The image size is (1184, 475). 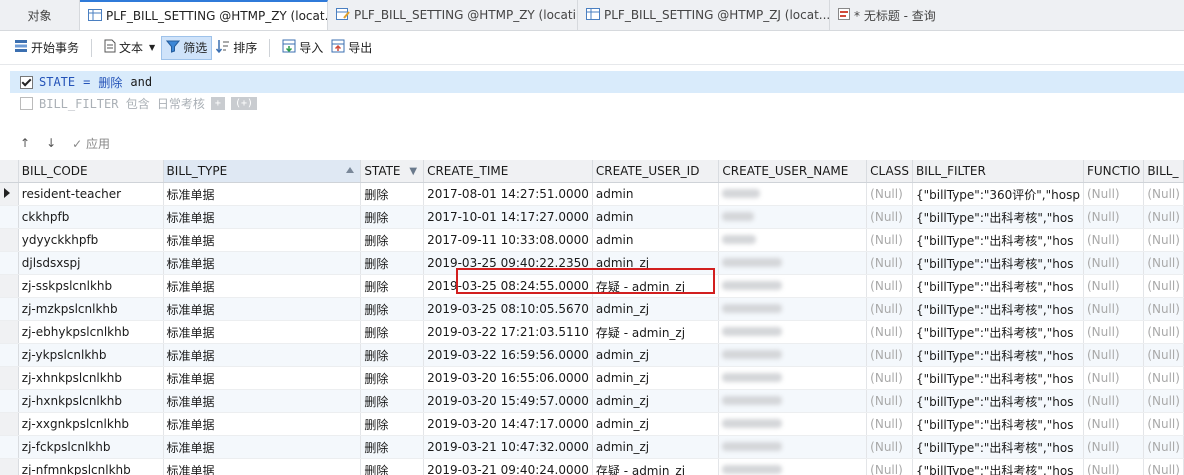 What do you see at coordinates (508, 424) in the screenshot?
I see `cell-create-time: 2019-03-20 14:47:17.0000` at bounding box center [508, 424].